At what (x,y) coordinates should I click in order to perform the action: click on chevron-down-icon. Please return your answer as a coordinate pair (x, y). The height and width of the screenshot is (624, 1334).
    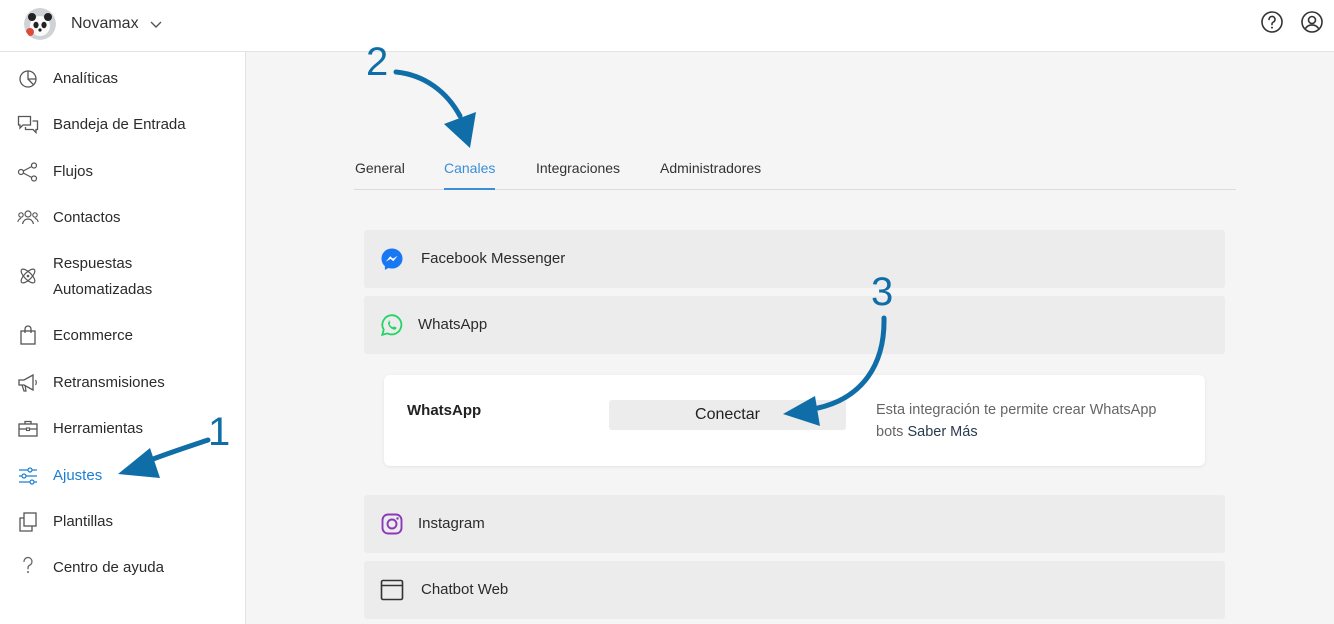
    Looking at the image, I should click on (156, 24).